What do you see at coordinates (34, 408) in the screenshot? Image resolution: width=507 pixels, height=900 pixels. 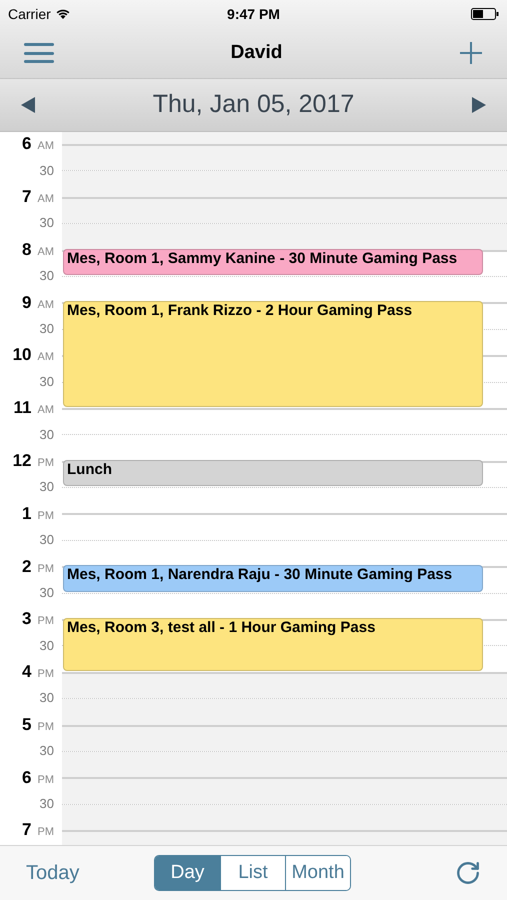 I see `hour-label: 11 AM` at bounding box center [34, 408].